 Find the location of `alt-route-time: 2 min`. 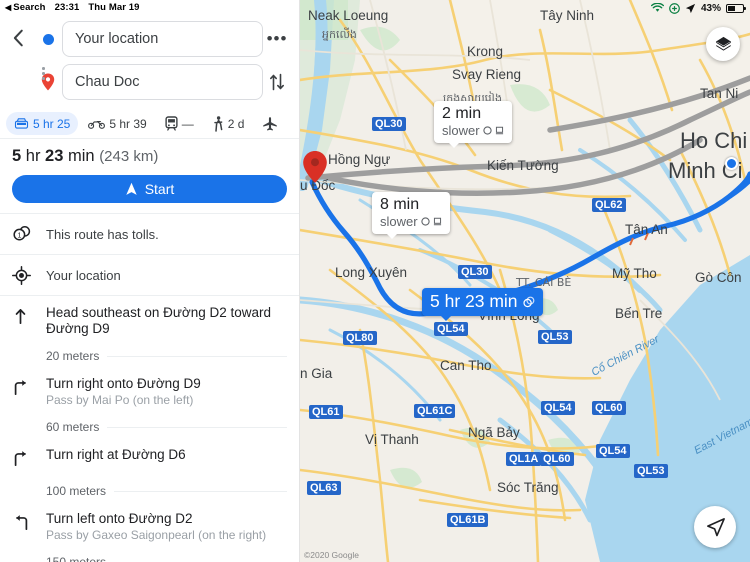

alt-route-time: 2 min is located at coordinates (462, 113).